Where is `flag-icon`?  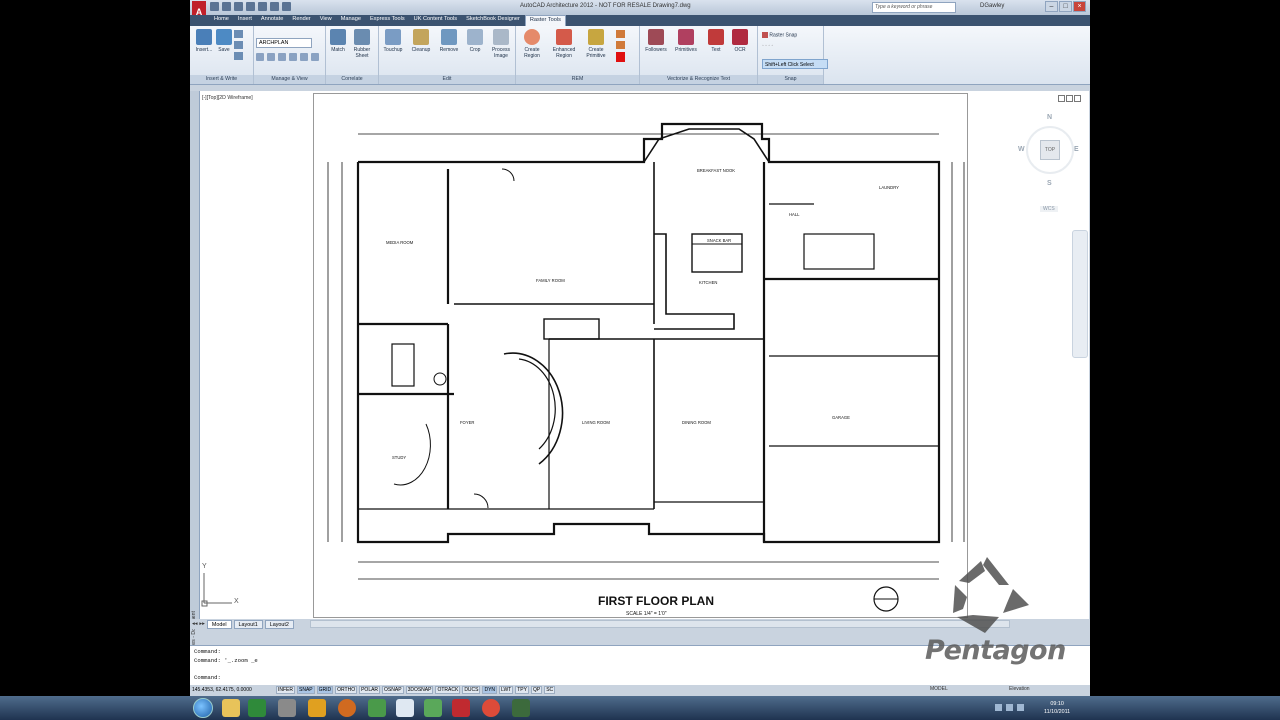
flag-icon is located at coordinates (1020, 707).